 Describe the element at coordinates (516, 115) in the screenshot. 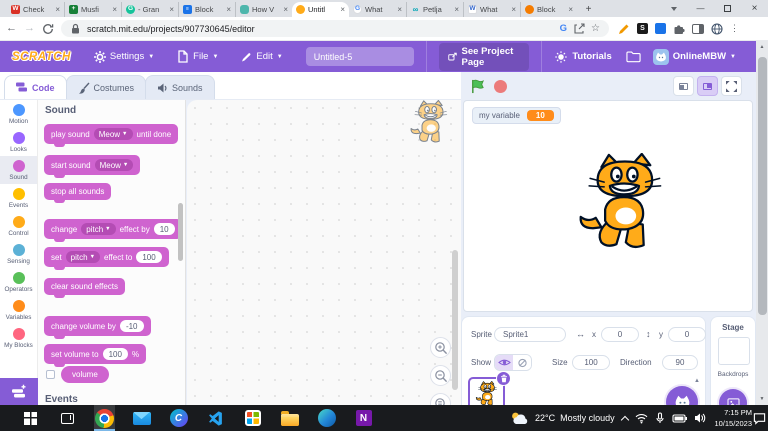

I see `variable-monitor: my variable 10` at that location.